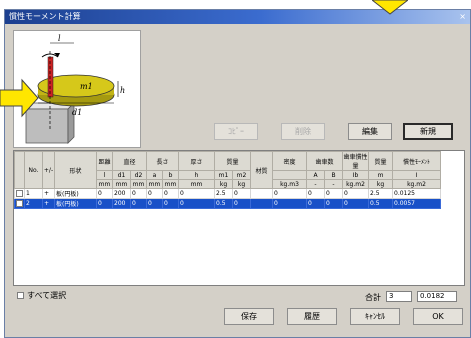 This screenshot has width=471, height=338. What do you see at coordinates (399, 296) in the screenshot?
I see `total-mass-field: 3` at bounding box center [399, 296].